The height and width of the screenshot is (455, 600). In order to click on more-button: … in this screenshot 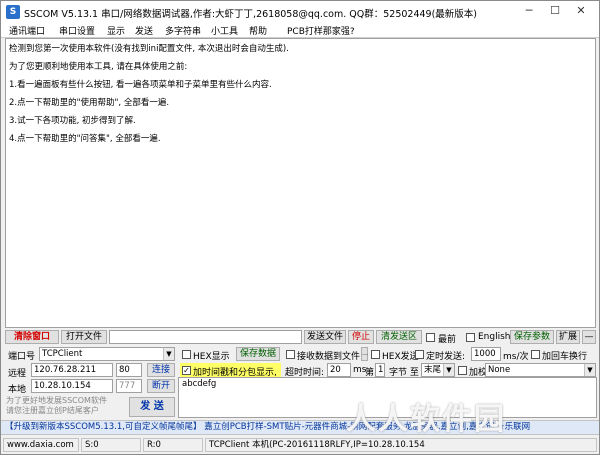, I will do `click(364, 354)`.